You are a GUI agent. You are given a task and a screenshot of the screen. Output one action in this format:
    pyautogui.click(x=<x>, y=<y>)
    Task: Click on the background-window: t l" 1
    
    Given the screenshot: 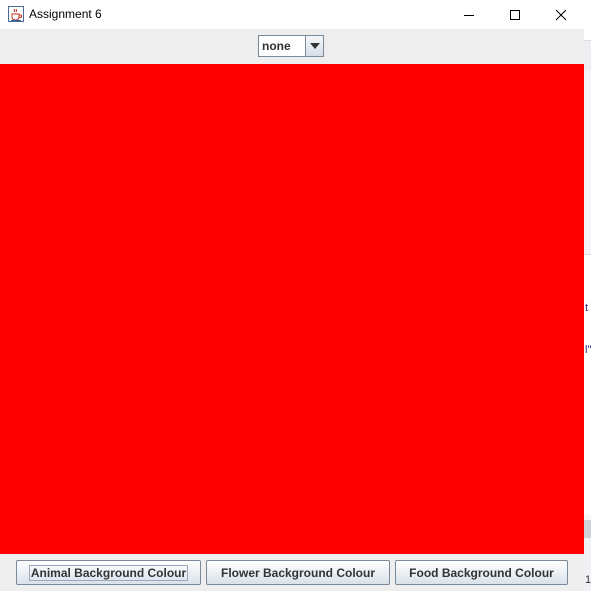 What is the action you would take?
    pyautogui.click(x=587, y=295)
    